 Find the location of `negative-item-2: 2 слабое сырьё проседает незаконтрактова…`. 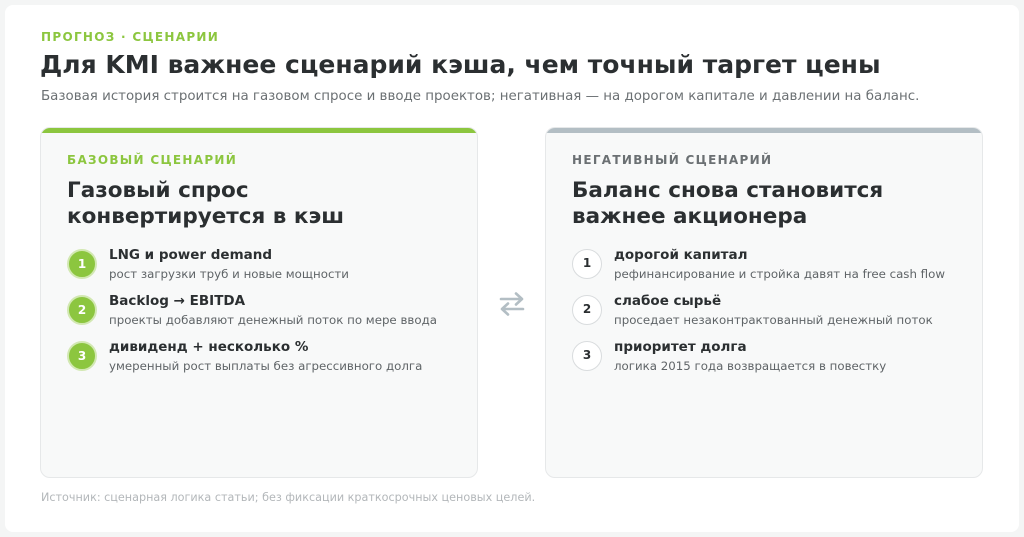

negative-item-2: 2 слабое сырьё проседает незаконтрактова… is located at coordinates (772, 314).